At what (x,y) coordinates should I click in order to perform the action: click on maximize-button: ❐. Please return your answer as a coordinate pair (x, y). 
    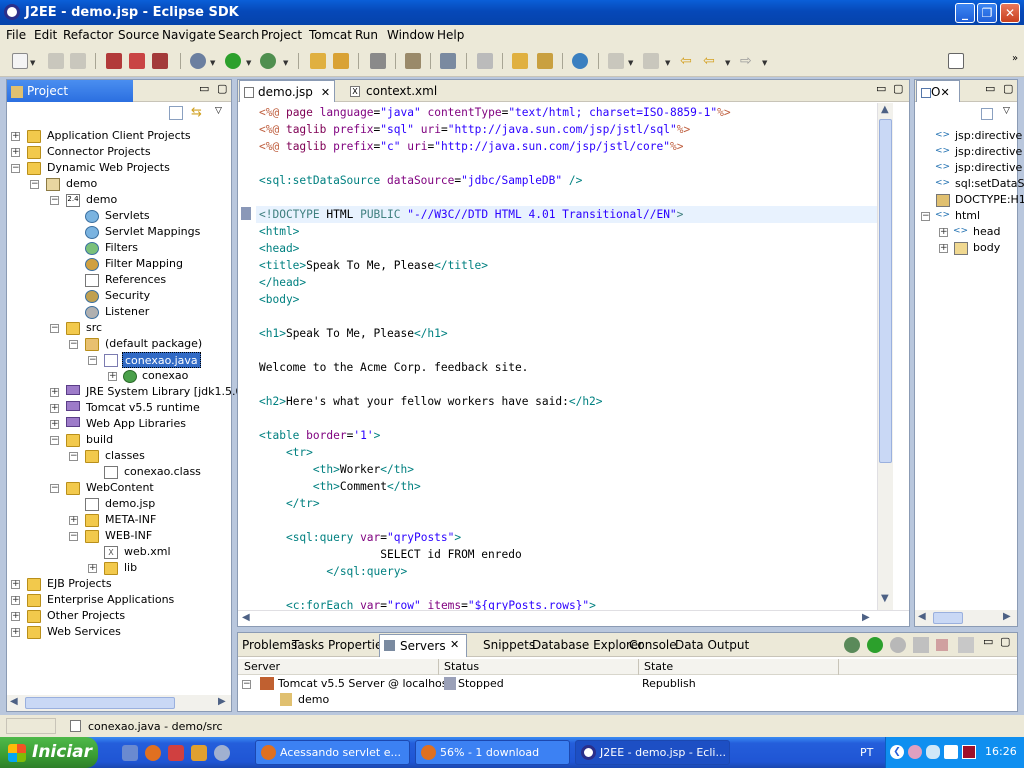
    Looking at the image, I should click on (987, 13).